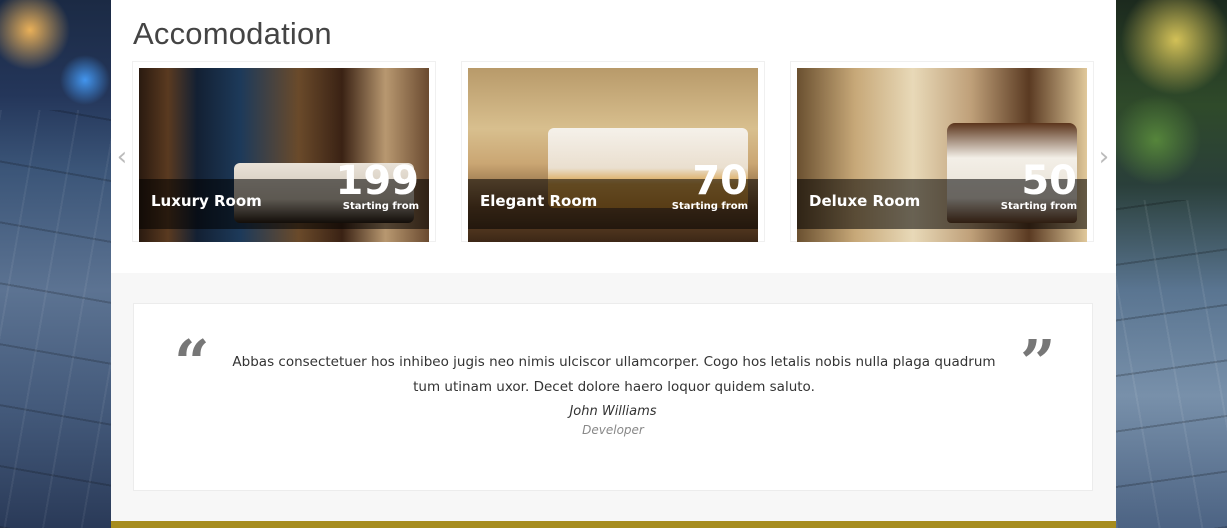 The height and width of the screenshot is (528, 1227). I want to click on room-name: Elegant Room, so click(538, 201).